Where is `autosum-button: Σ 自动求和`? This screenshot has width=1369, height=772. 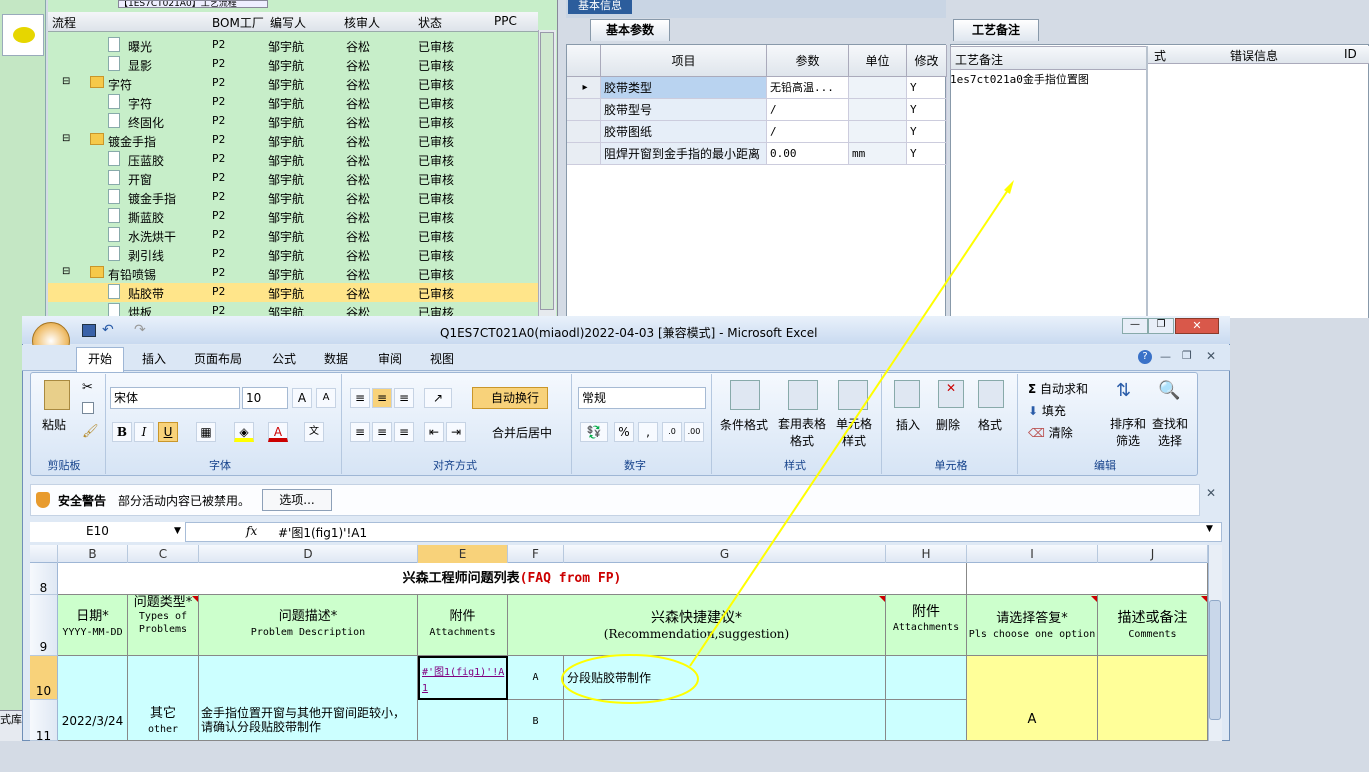 autosum-button: Σ 自动求和 is located at coordinates (1058, 388).